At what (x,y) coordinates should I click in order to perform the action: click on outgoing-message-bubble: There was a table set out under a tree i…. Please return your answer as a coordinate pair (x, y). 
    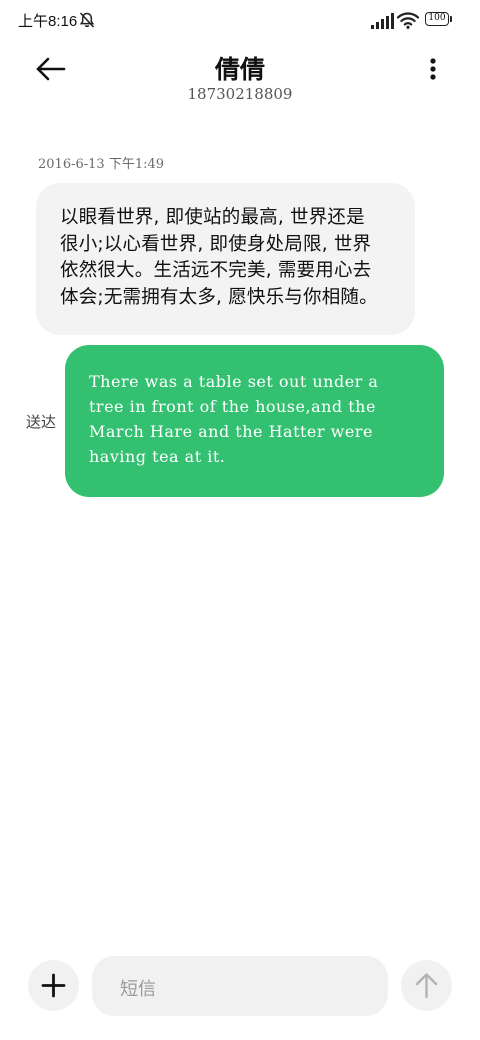
    Looking at the image, I should click on (254, 421).